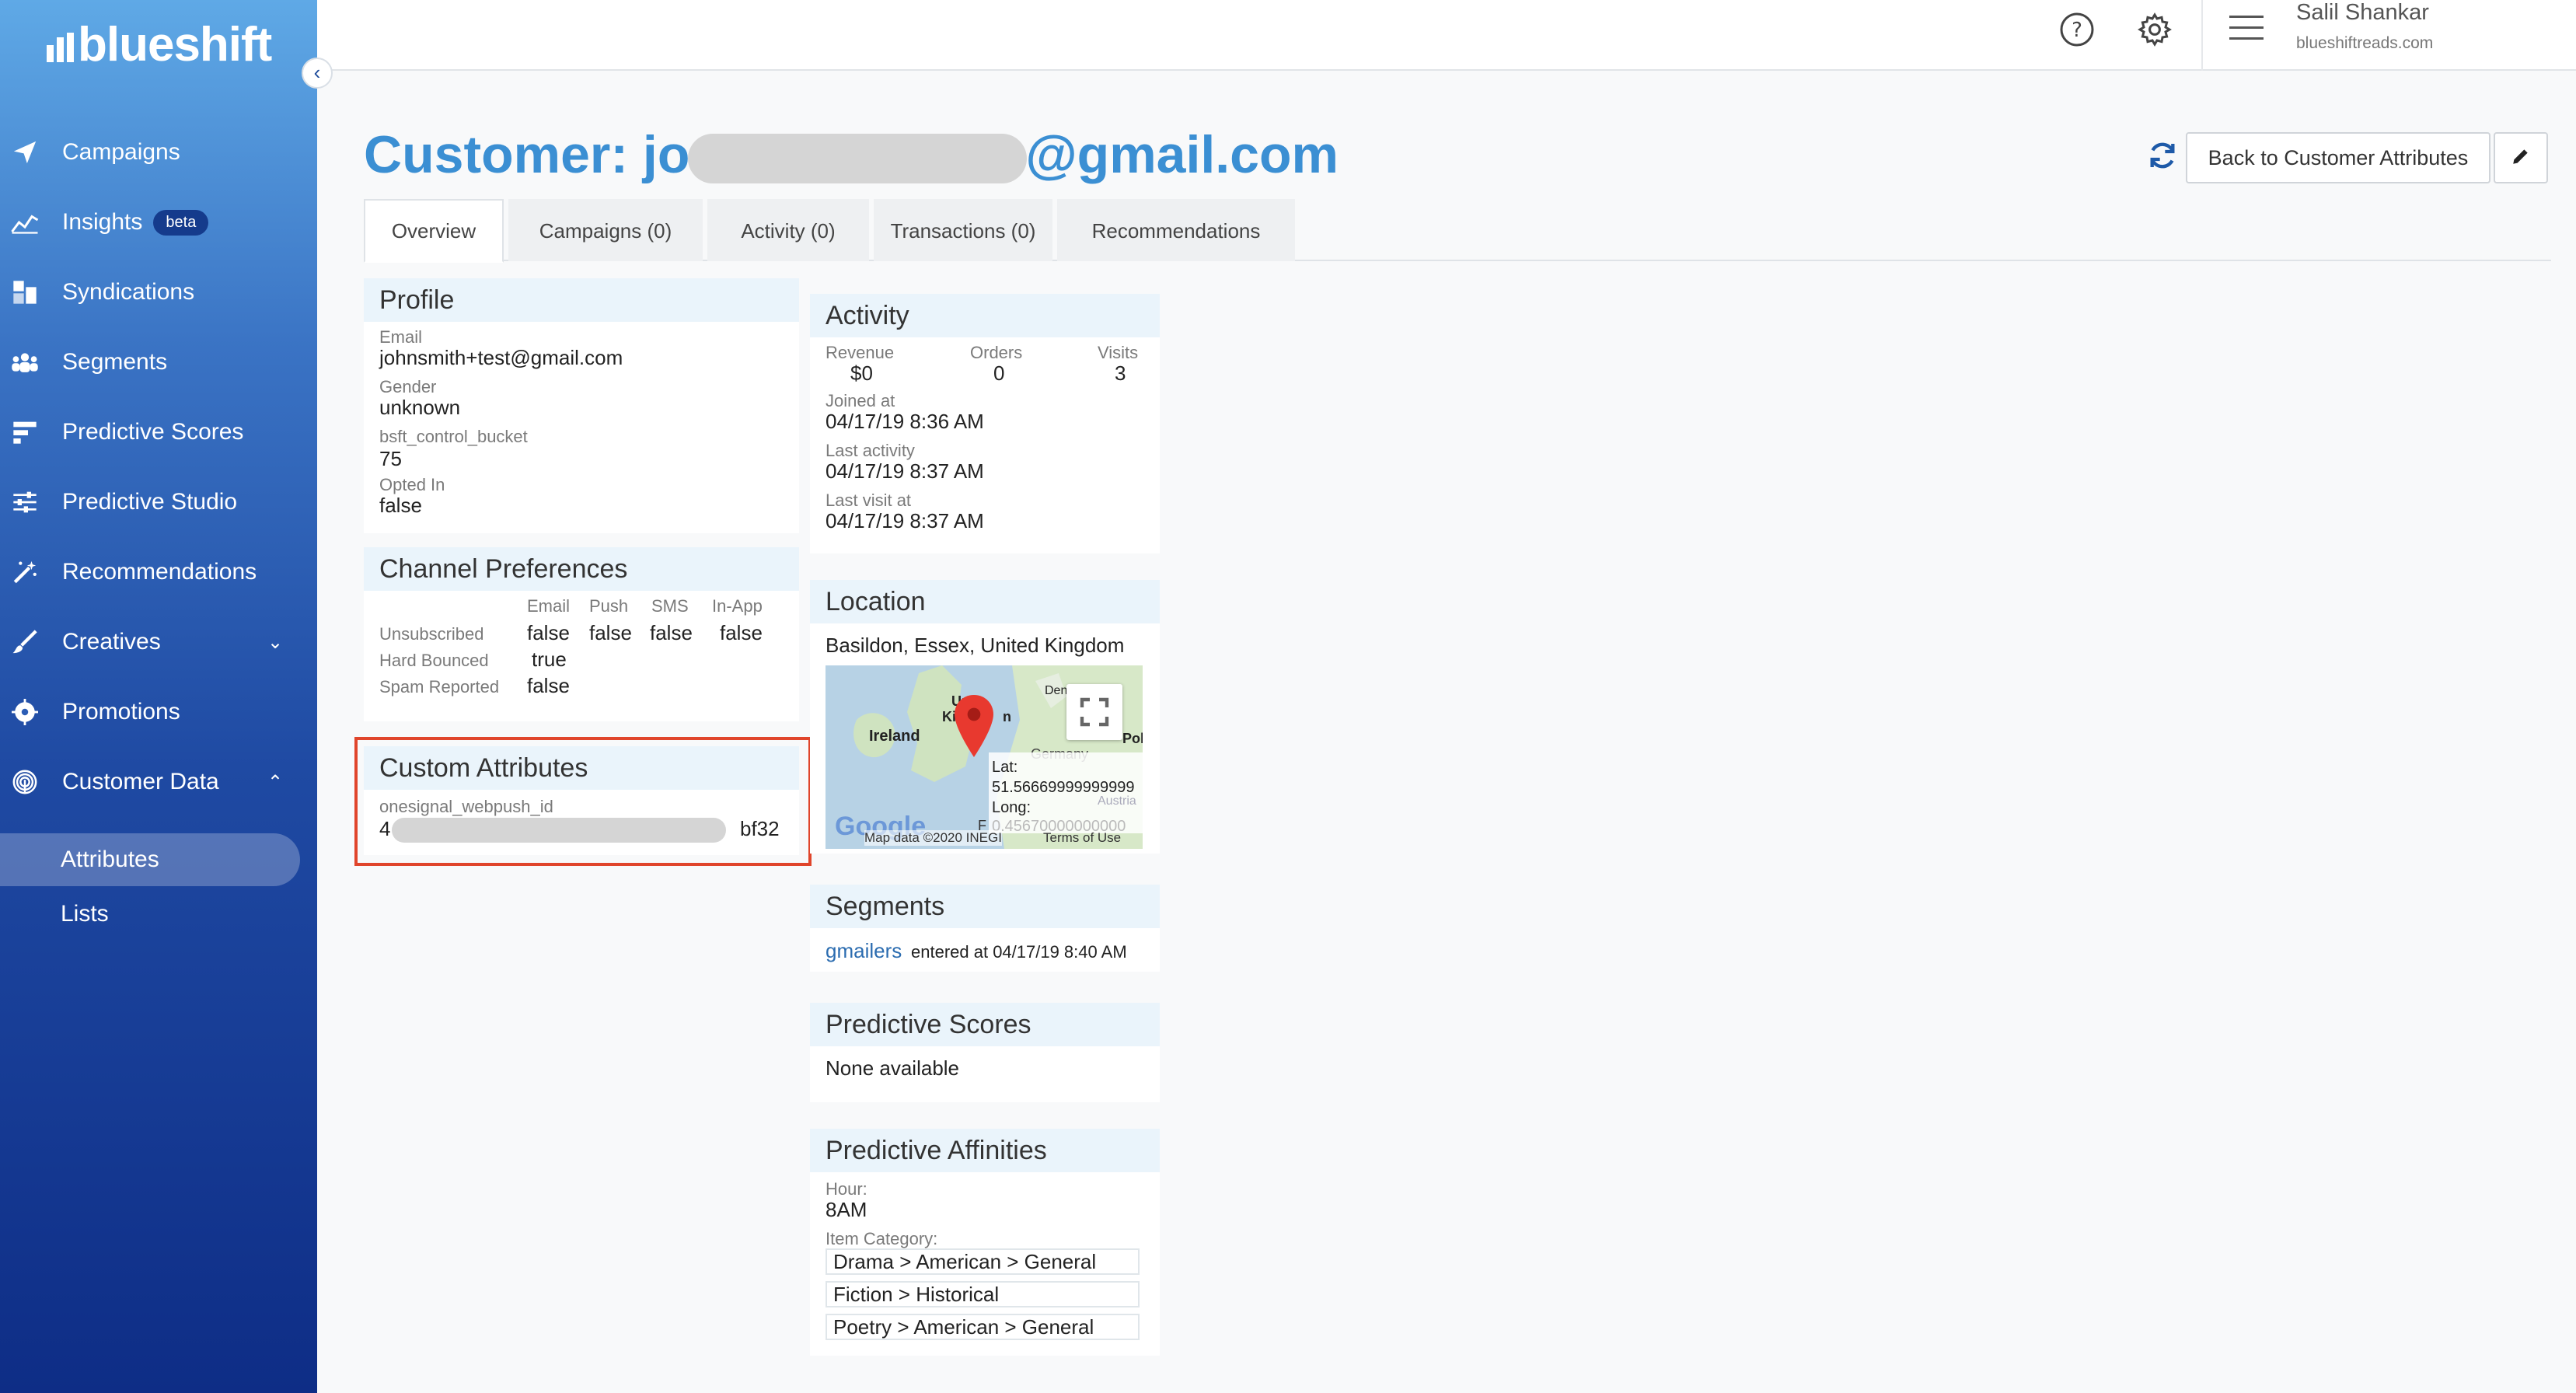 The width and height of the screenshot is (2576, 1393). Describe the element at coordinates (985, 906) in the screenshot. I see `segments-card-title: Segments` at that location.